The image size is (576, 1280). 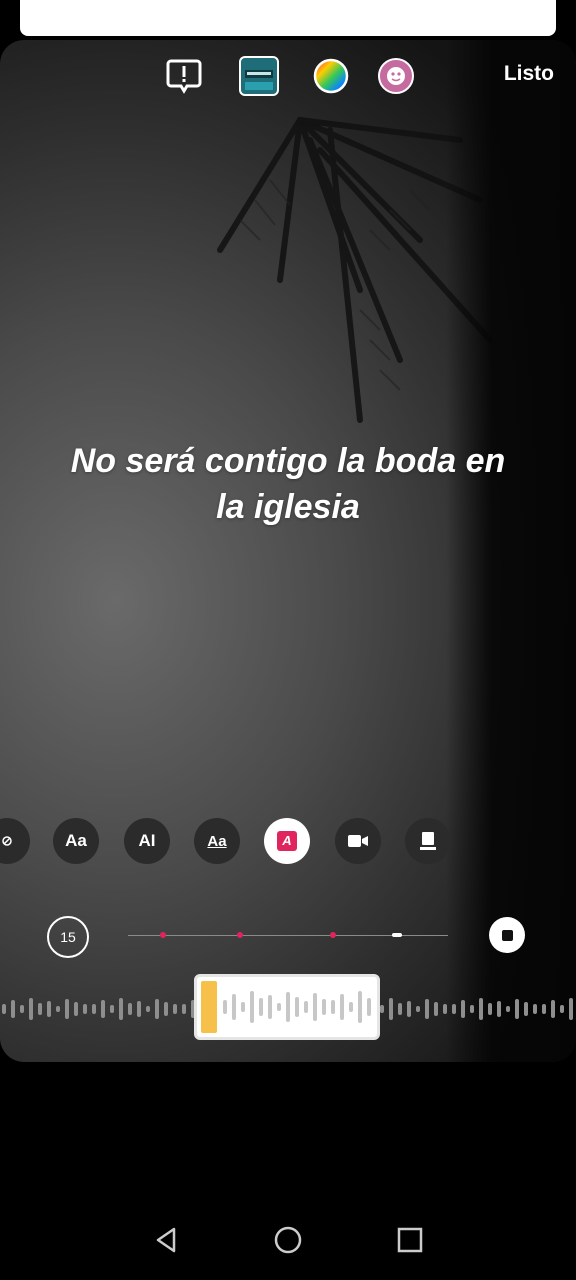 I want to click on music-cover-icon, so click(x=259, y=76).